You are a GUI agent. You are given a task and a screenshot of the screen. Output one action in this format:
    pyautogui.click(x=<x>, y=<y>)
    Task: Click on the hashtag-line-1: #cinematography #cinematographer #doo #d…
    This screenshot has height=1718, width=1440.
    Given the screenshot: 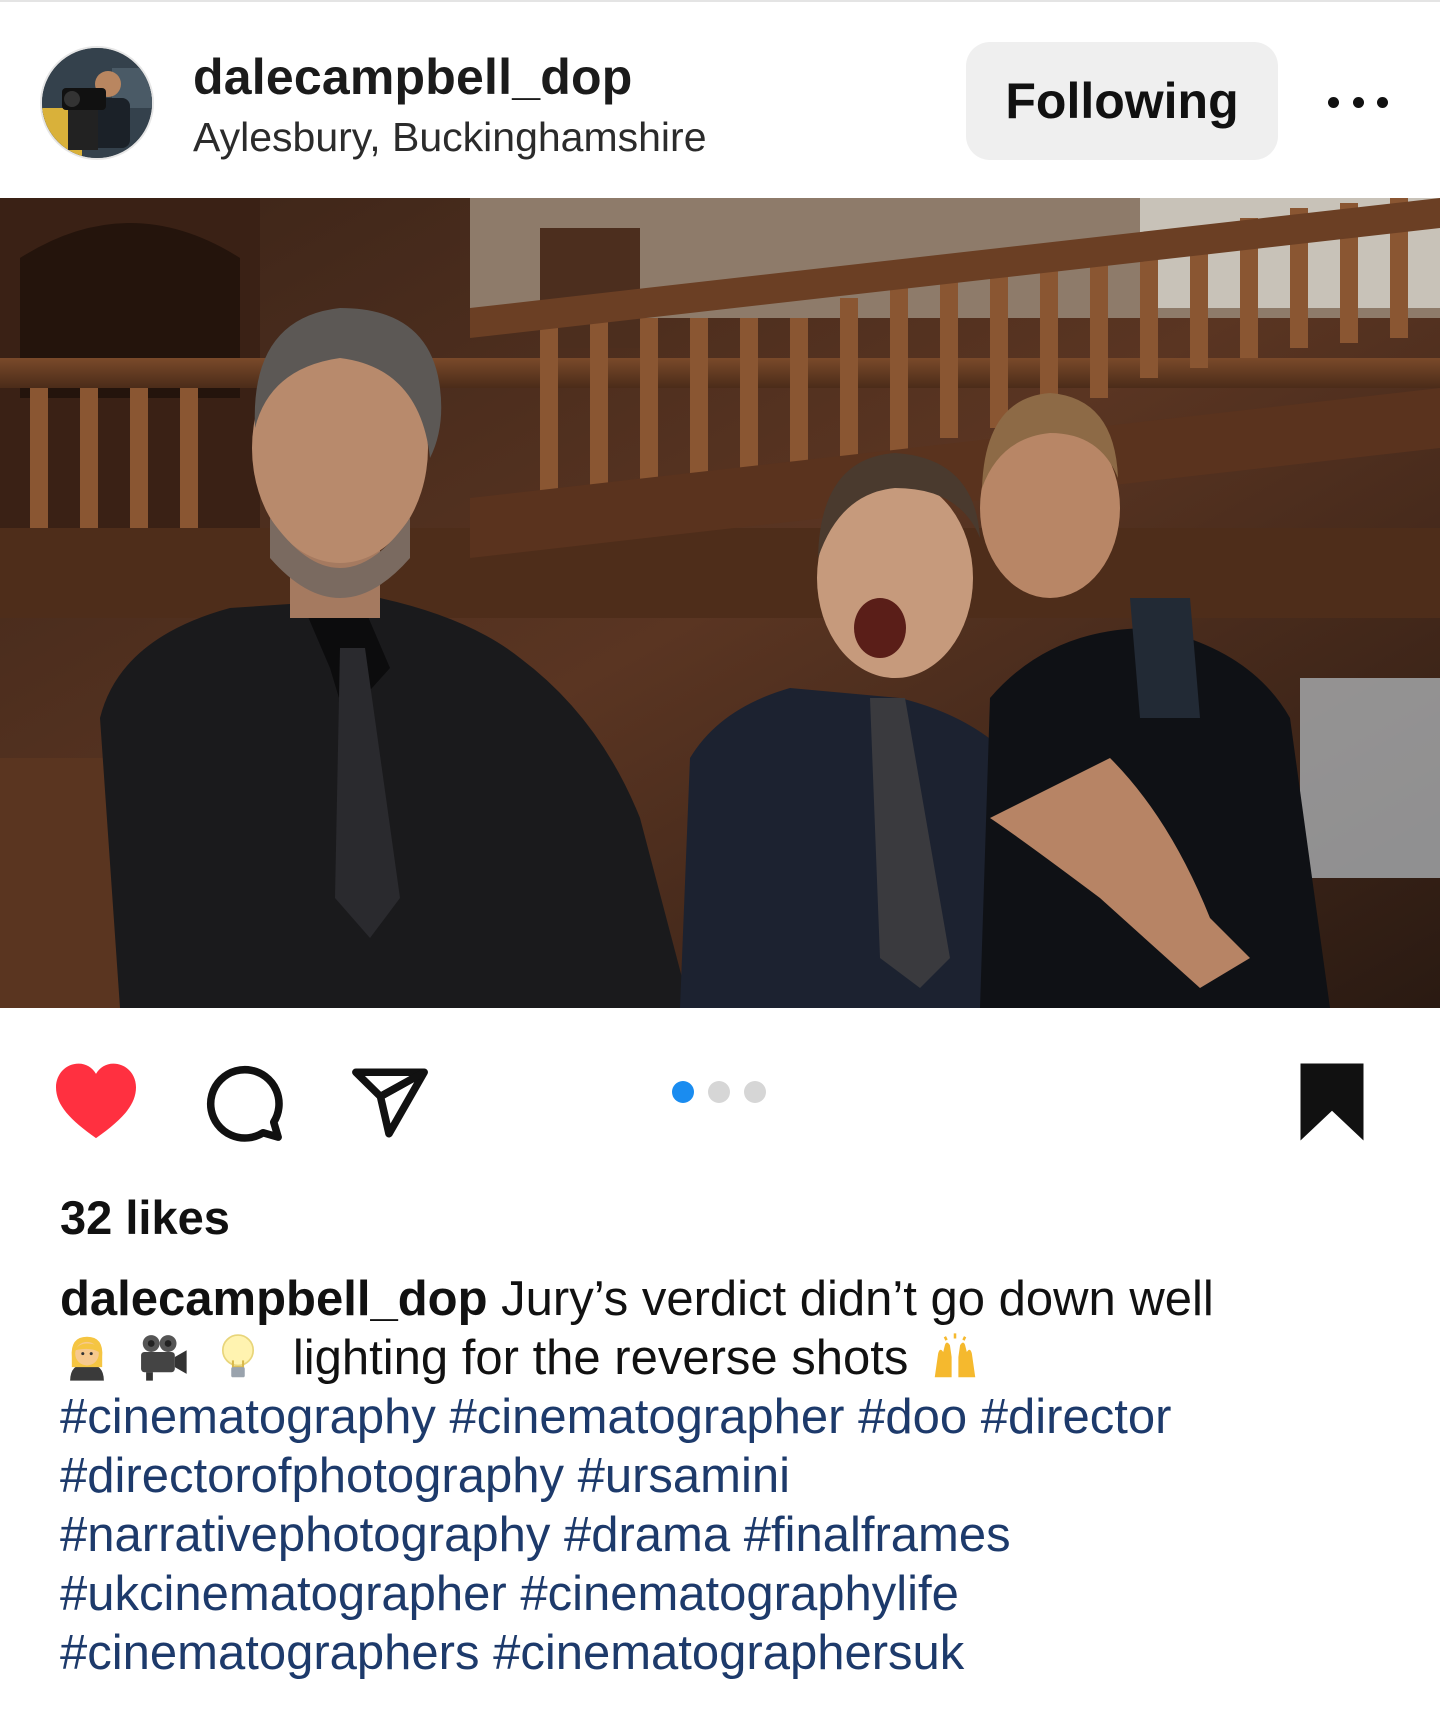 What is the action you would take?
    pyautogui.click(x=730, y=1417)
    